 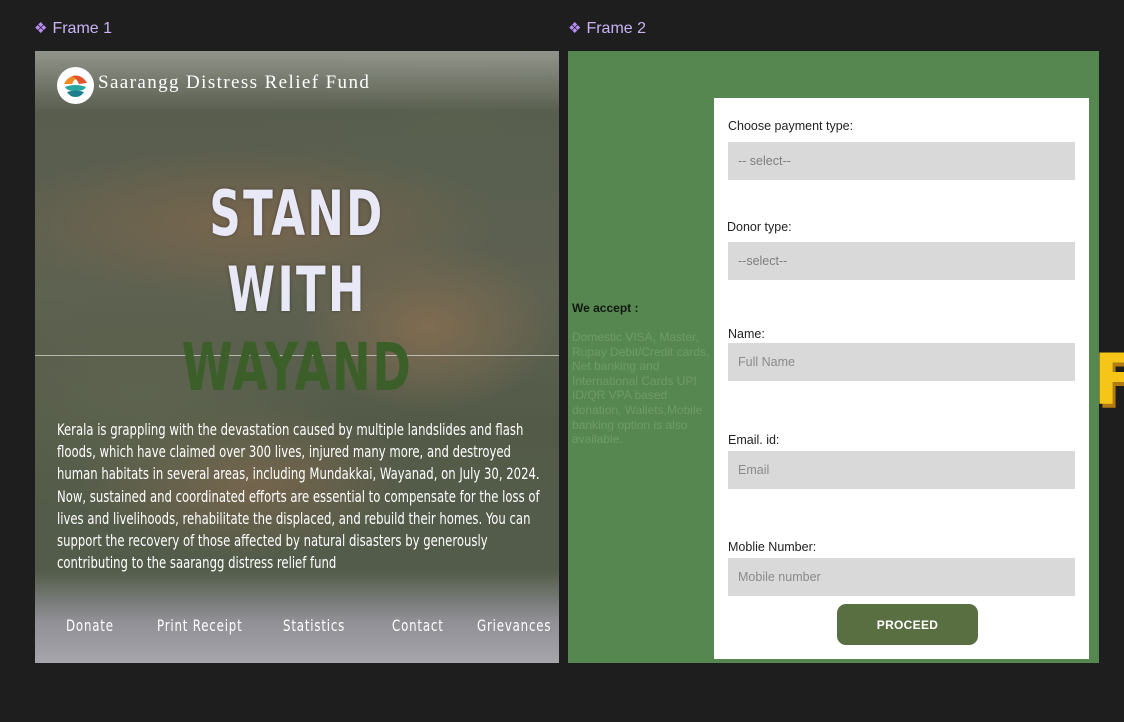 What do you see at coordinates (907, 624) in the screenshot?
I see `proceed-button: PROCEED` at bounding box center [907, 624].